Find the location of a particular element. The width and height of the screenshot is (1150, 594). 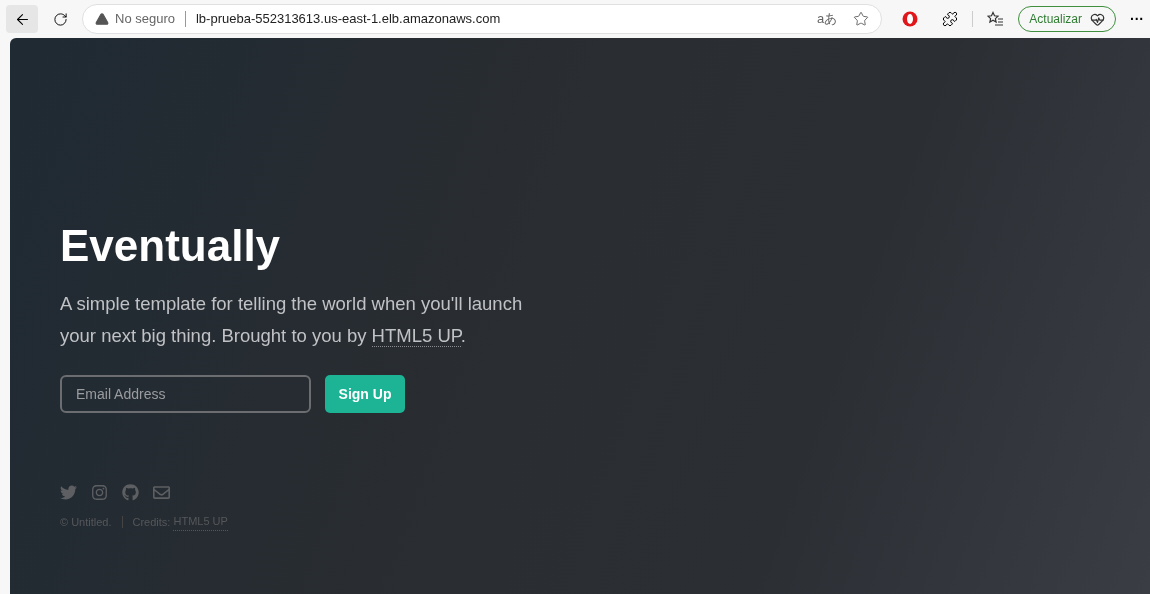

warning-icon is located at coordinates (102, 19).